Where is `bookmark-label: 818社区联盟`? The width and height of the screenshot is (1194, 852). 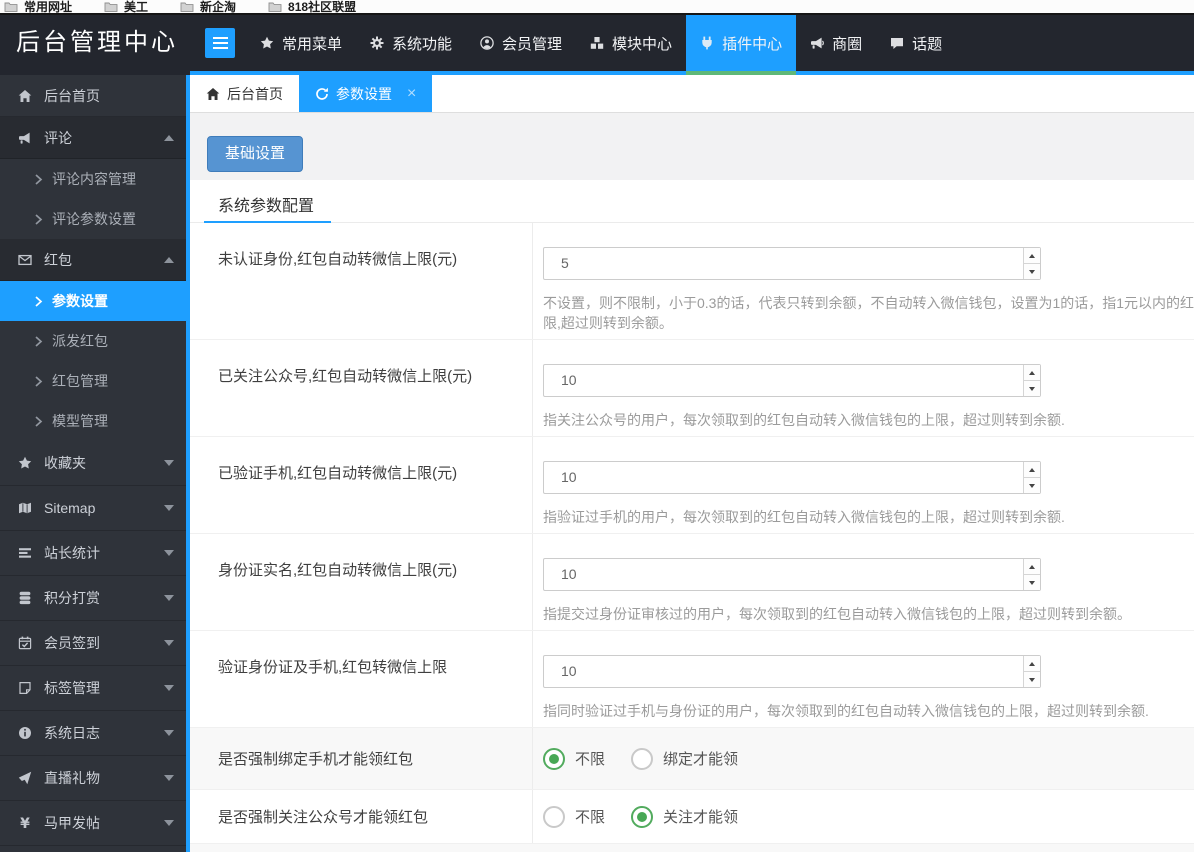
bookmark-label: 818社区联盟 is located at coordinates (322, 7).